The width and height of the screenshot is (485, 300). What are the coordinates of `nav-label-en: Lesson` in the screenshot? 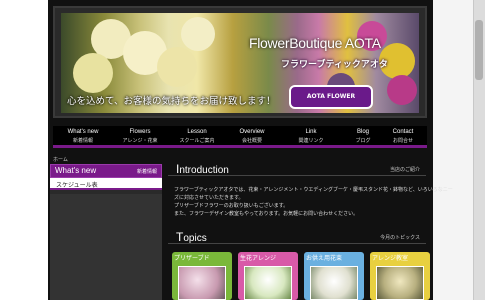 It's located at (197, 132).